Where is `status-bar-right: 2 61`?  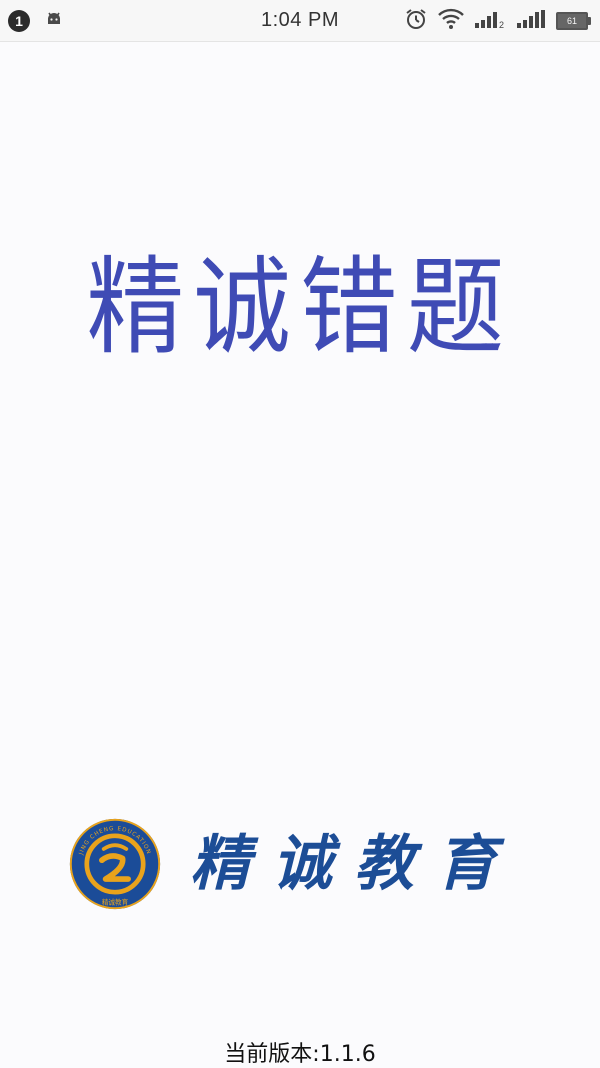
status-bar-right: 2 61 is located at coordinates (497, 21).